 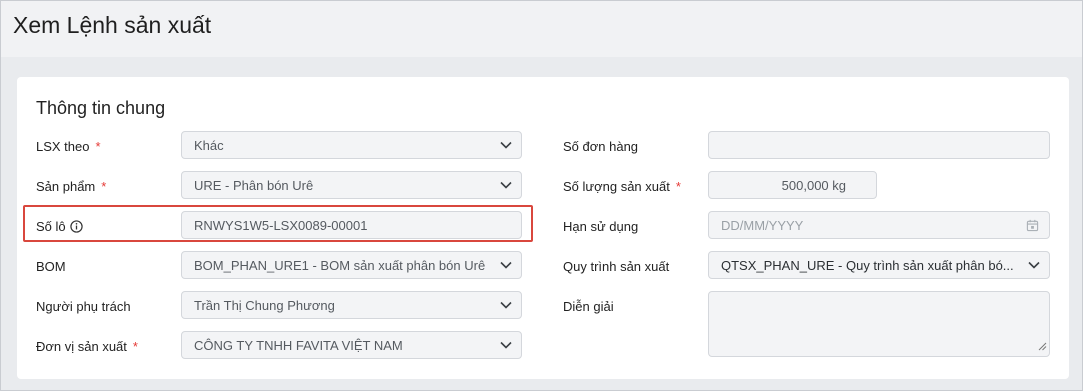 I want to click on dien-giai-textarea, so click(x=879, y=324).